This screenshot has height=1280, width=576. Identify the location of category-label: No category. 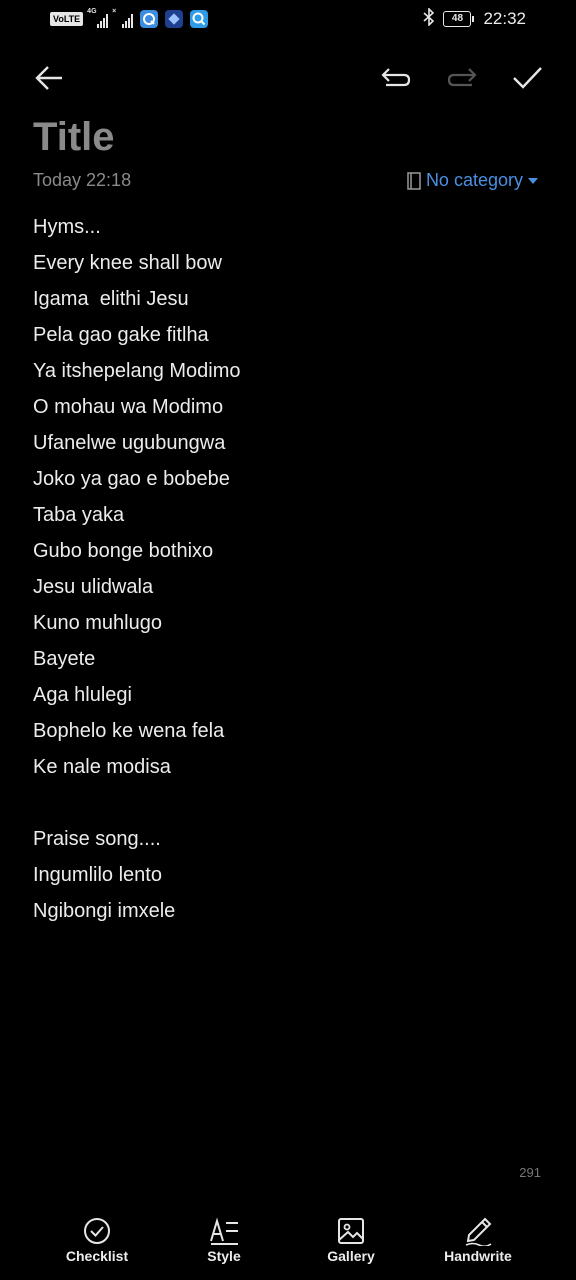
(474, 180).